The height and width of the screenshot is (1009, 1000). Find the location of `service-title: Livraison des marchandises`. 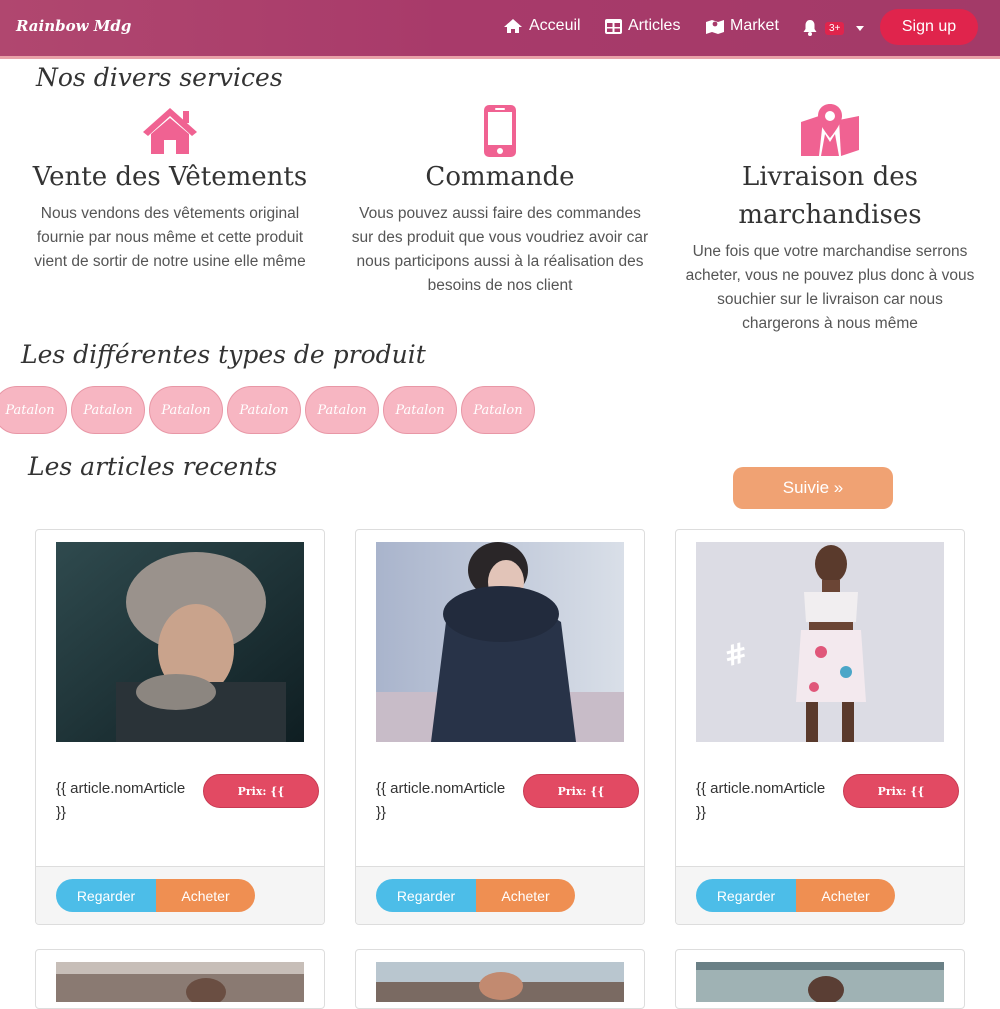

service-title: Livraison des marchandises is located at coordinates (830, 196).